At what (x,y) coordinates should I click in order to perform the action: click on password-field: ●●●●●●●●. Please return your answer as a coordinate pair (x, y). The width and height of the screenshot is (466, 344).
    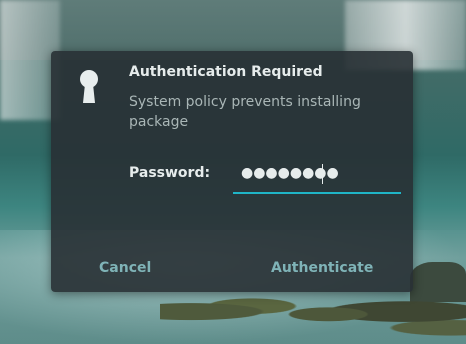
    Looking at the image, I should click on (317, 176).